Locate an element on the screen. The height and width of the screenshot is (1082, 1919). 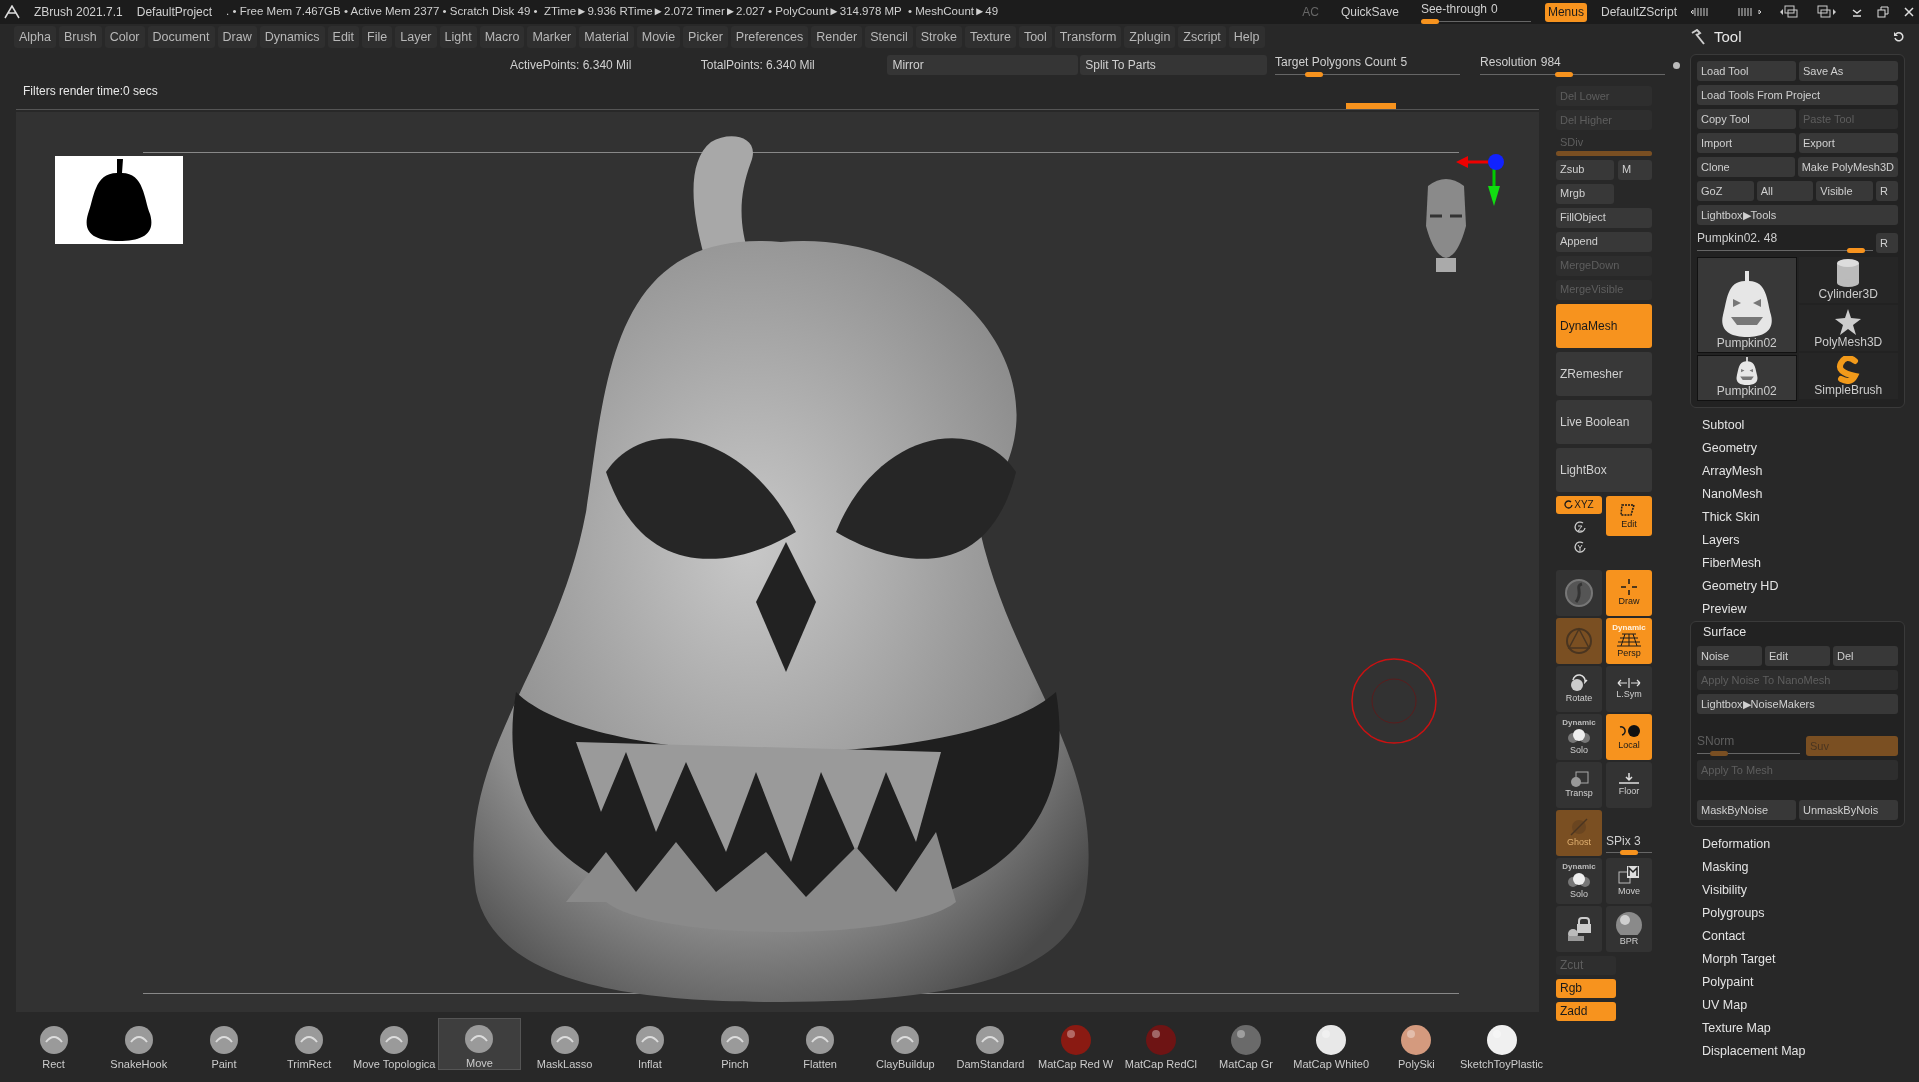
restore-icon is located at coordinates (1883, 12).